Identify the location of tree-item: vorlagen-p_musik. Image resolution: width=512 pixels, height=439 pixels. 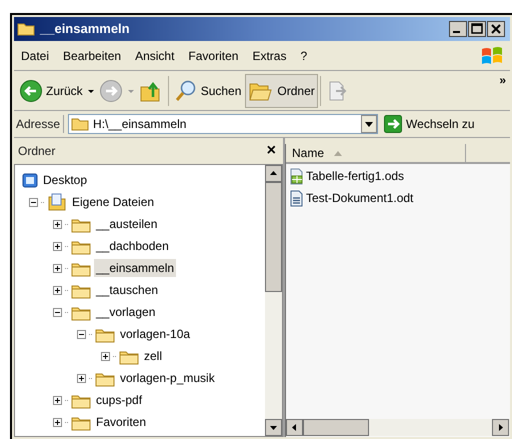
(167, 378).